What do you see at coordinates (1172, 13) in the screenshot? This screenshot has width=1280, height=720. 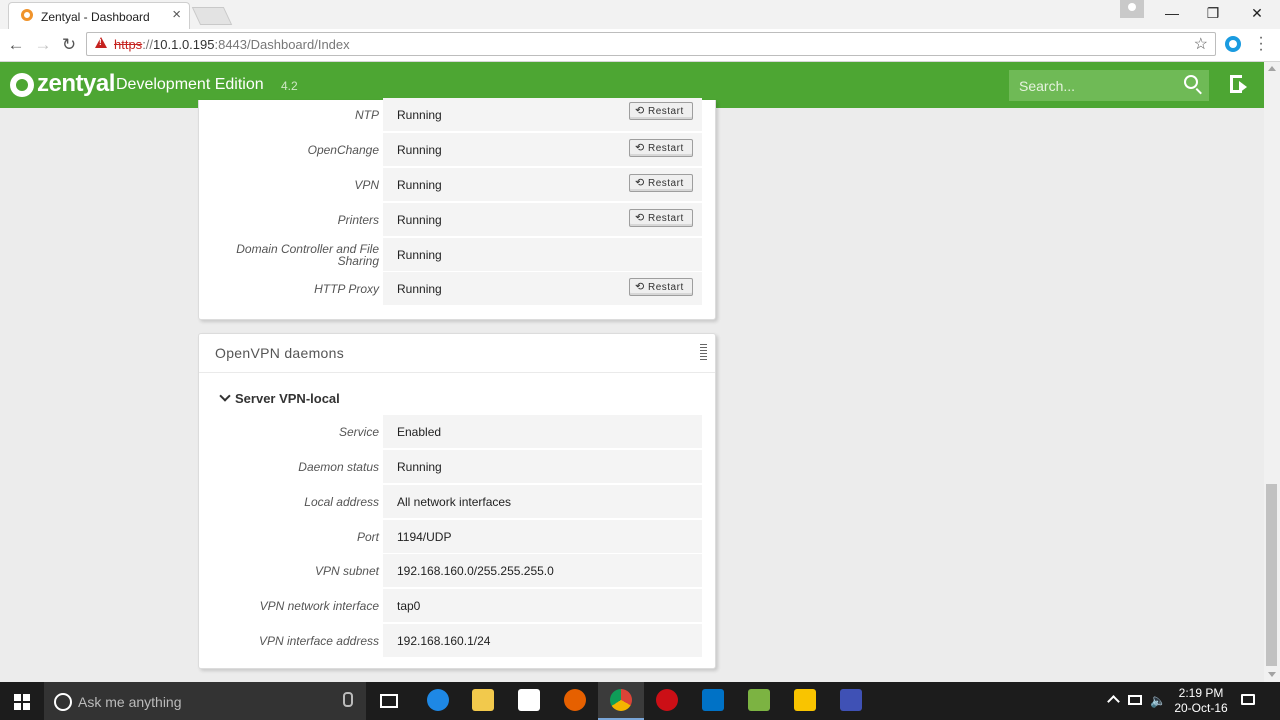 I see `minimize-button: —` at bounding box center [1172, 13].